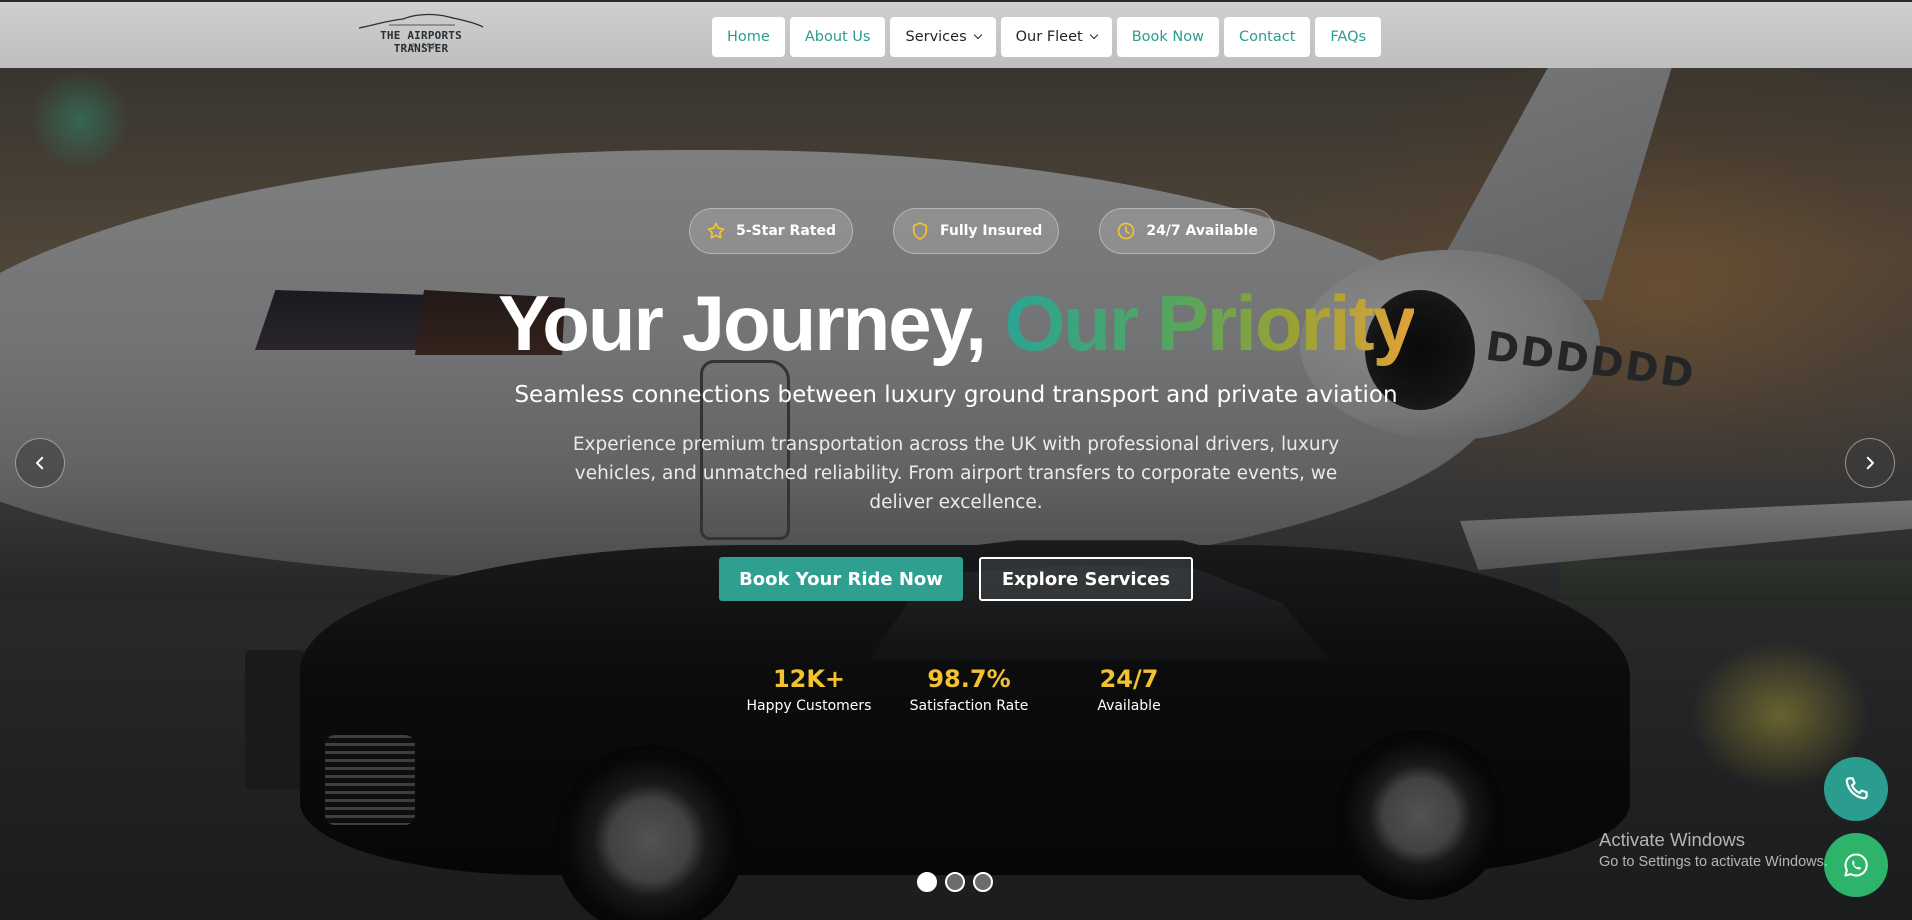  What do you see at coordinates (716, 231) in the screenshot?
I see `star-icon` at bounding box center [716, 231].